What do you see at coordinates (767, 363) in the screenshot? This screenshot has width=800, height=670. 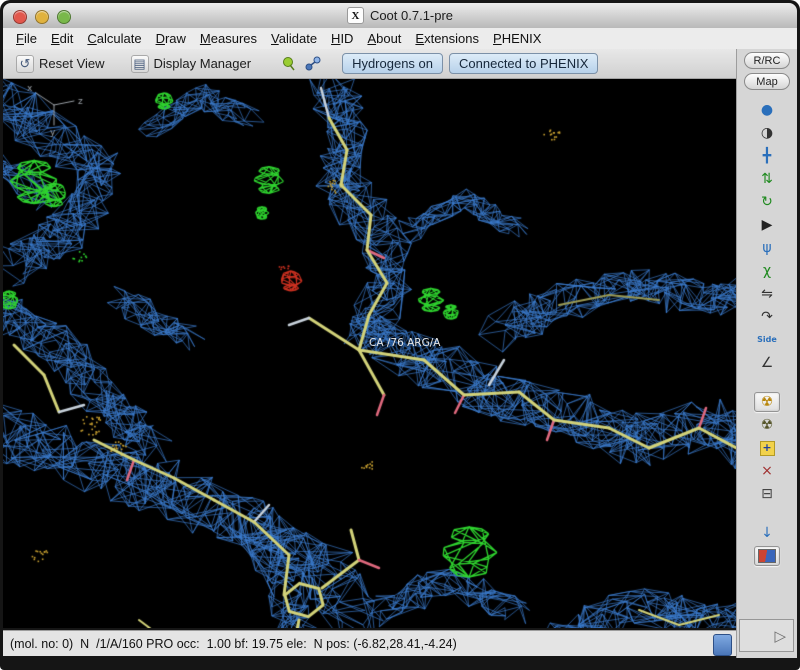 I see `torsion-icon: ∠` at bounding box center [767, 363].